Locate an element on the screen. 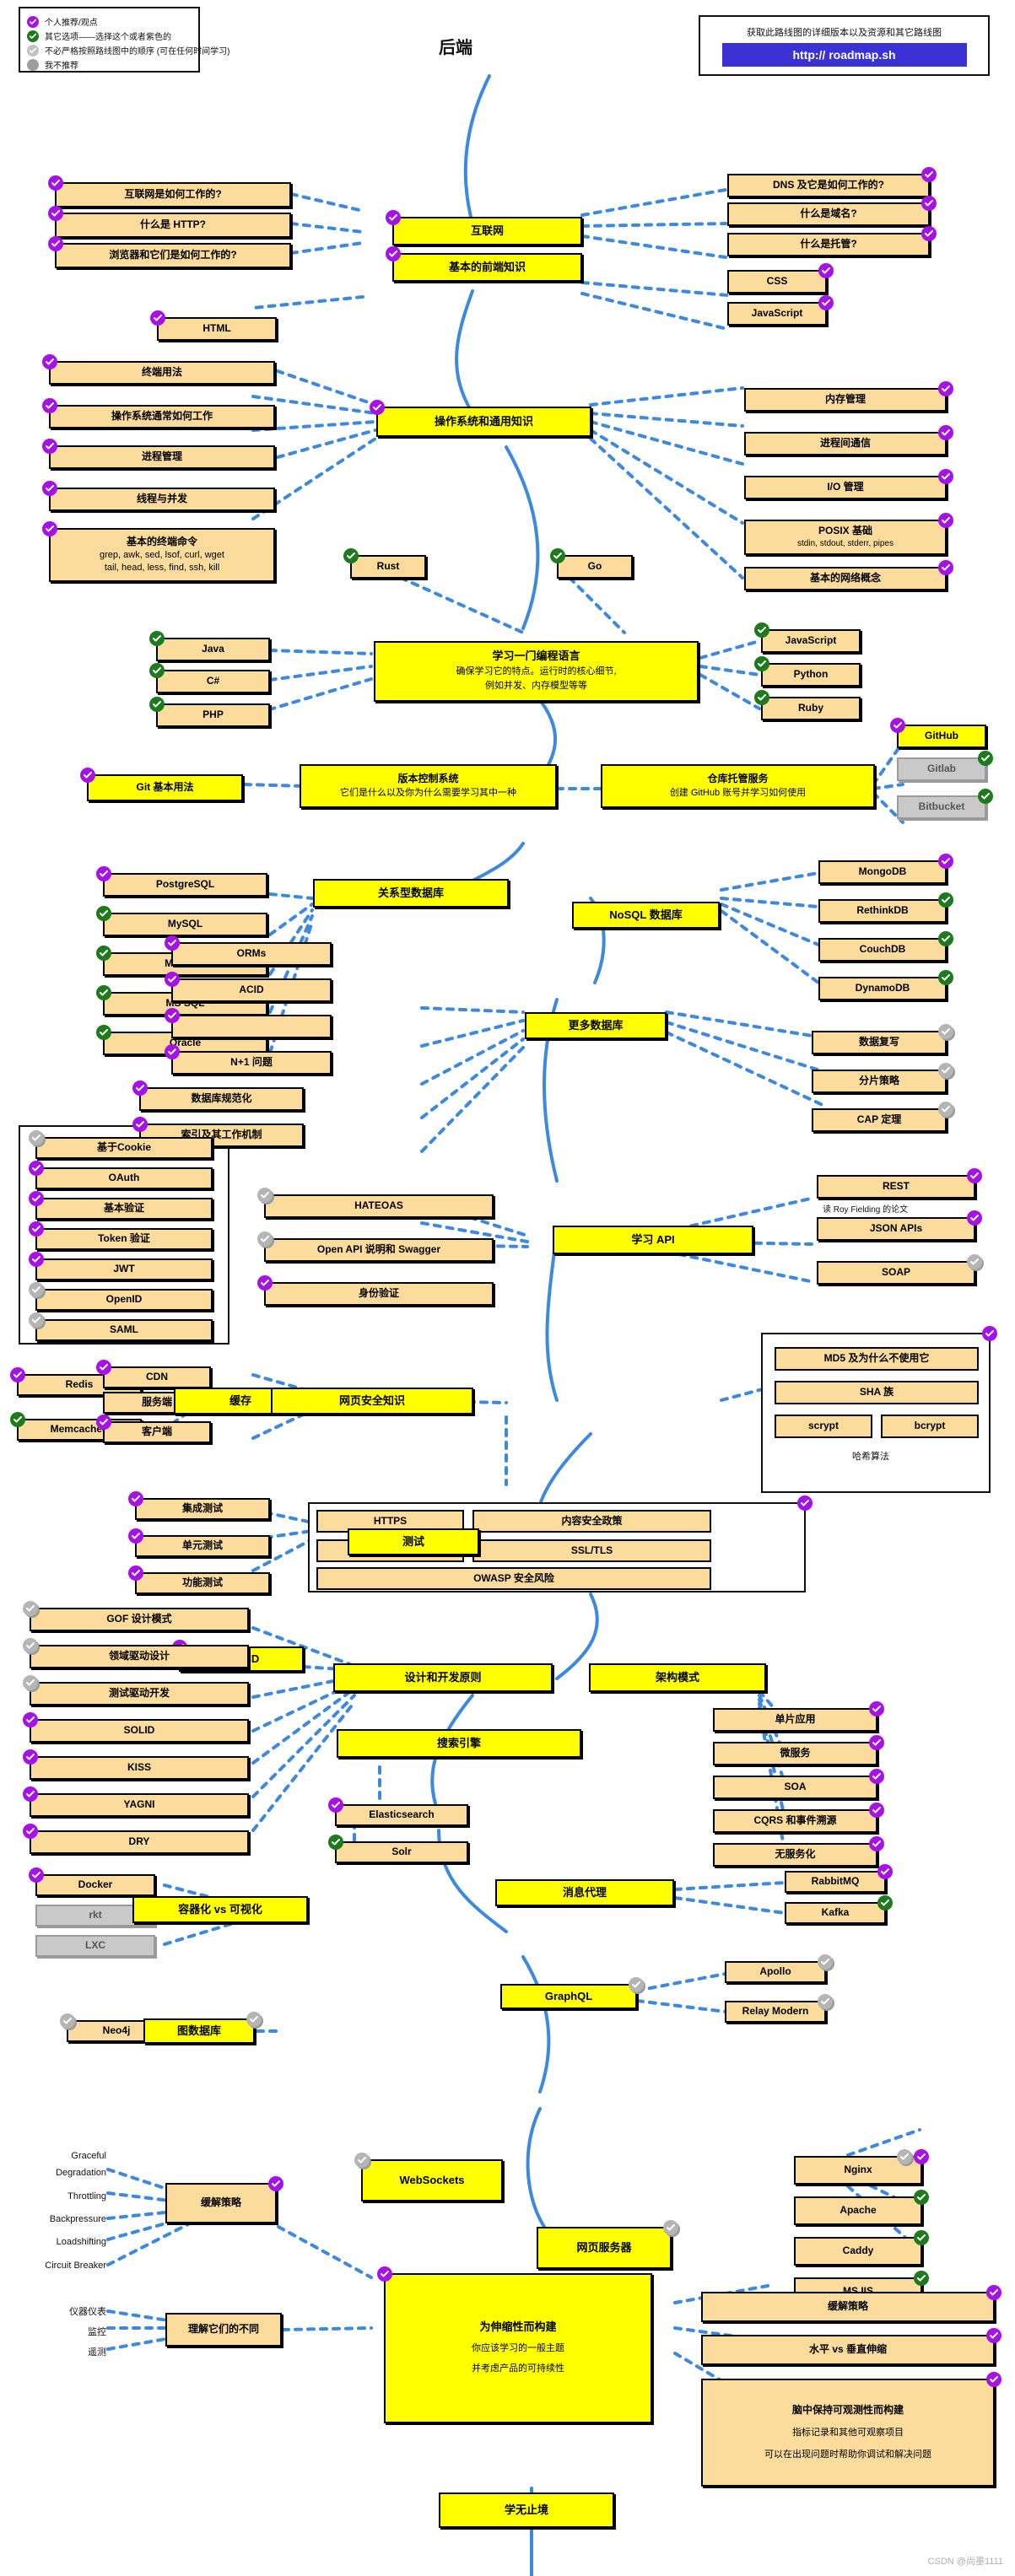 The width and height of the screenshot is (1015, 2576). node-understand-difference: 理解它们的不同 is located at coordinates (223, 2330).